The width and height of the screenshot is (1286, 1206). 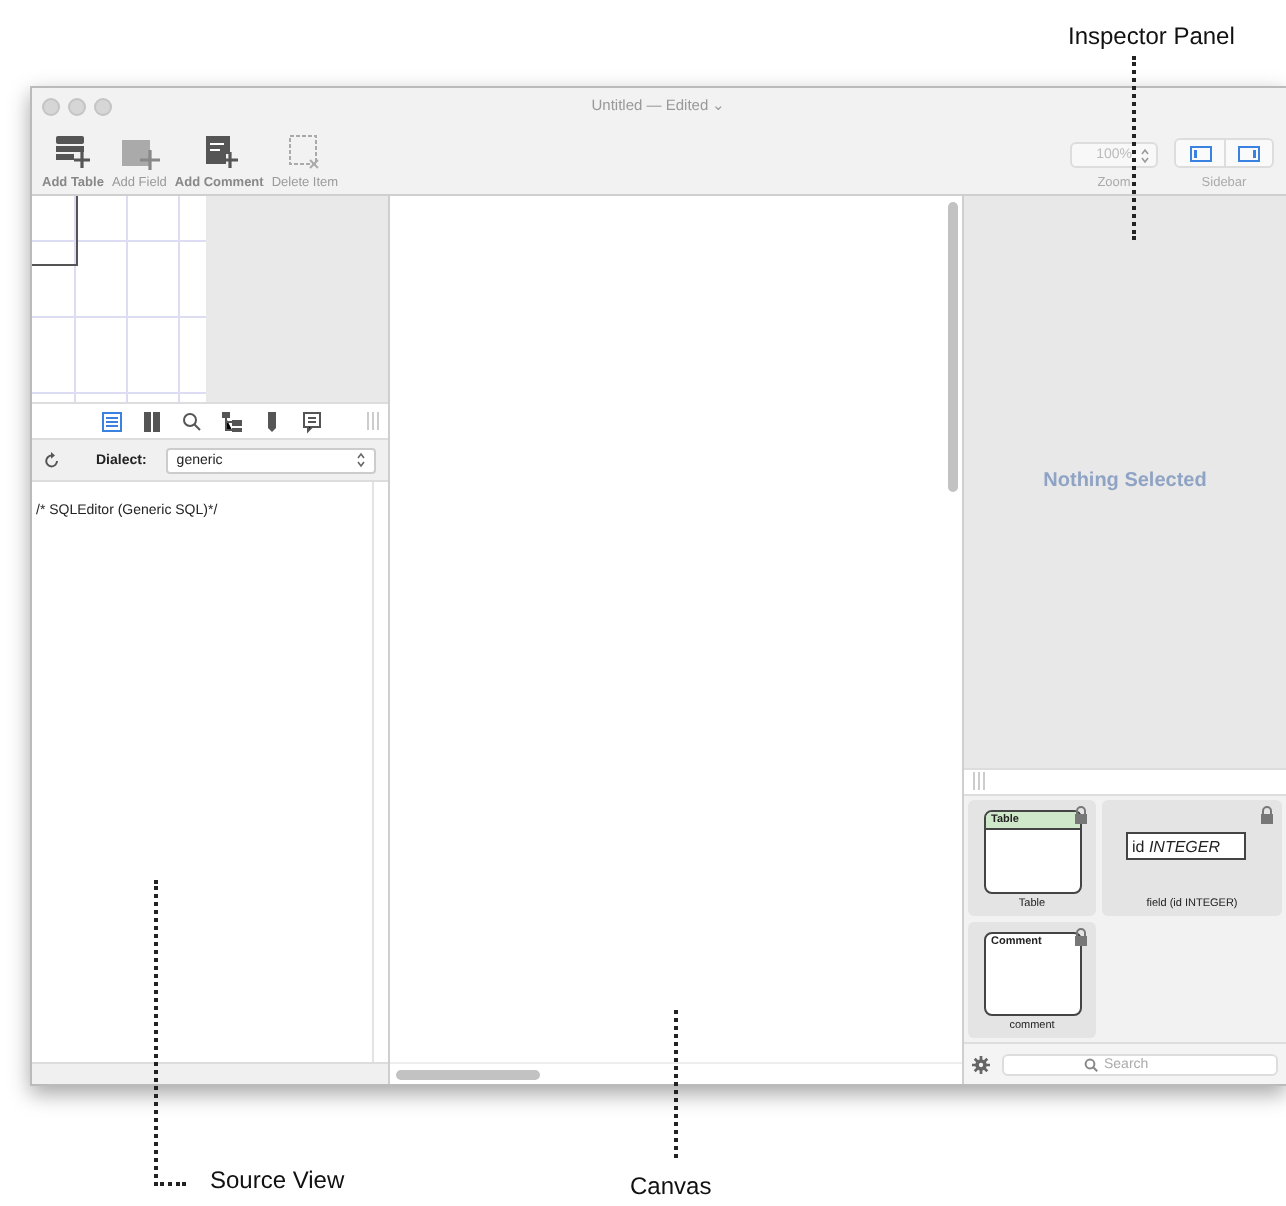 What do you see at coordinates (1186, 846) in the screenshot?
I see `field-card: id INTEGER` at bounding box center [1186, 846].